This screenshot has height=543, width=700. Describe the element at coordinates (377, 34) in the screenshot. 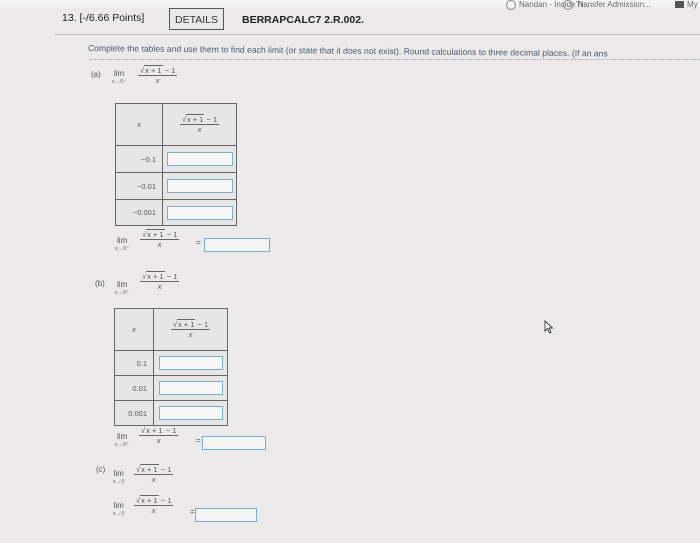

I see `header-divider` at that location.